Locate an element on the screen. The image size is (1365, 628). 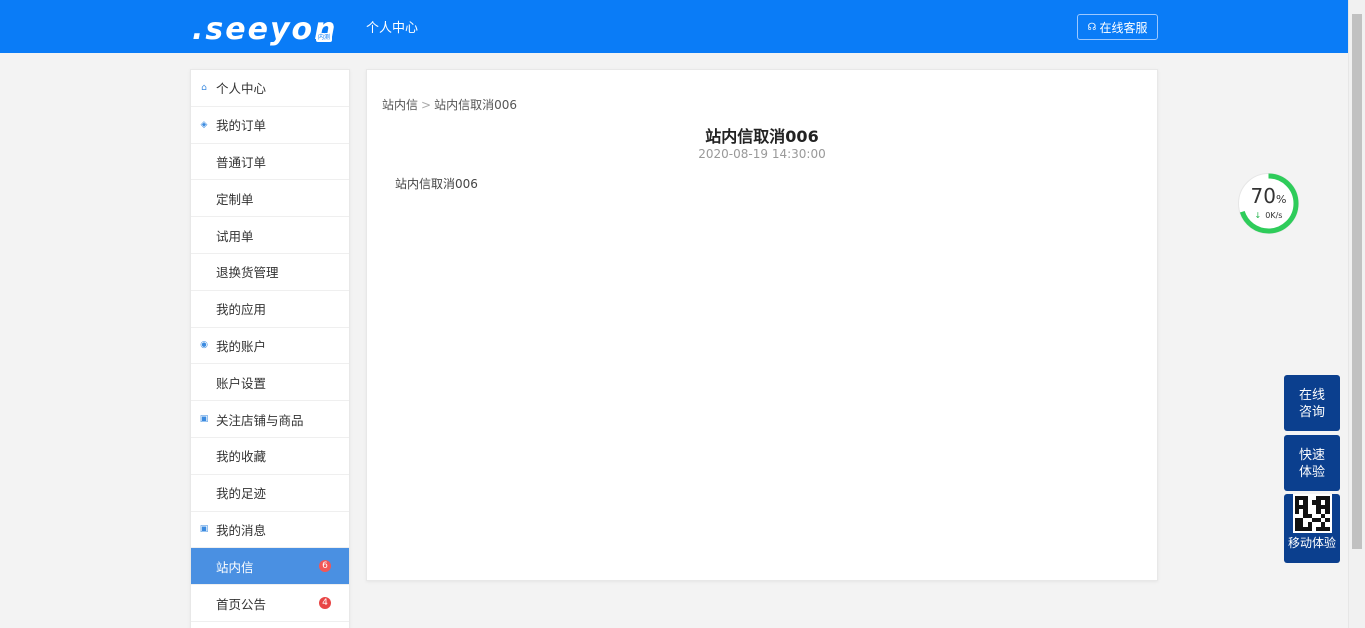
mobile-try-label: 移动体验 is located at coordinates (1311, 543).